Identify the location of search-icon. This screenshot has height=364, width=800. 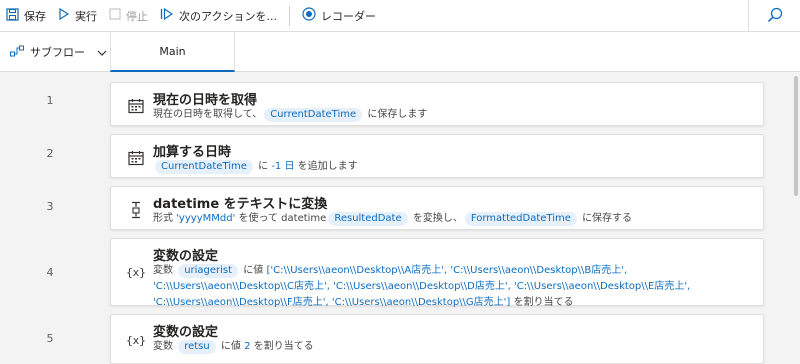
(775, 16).